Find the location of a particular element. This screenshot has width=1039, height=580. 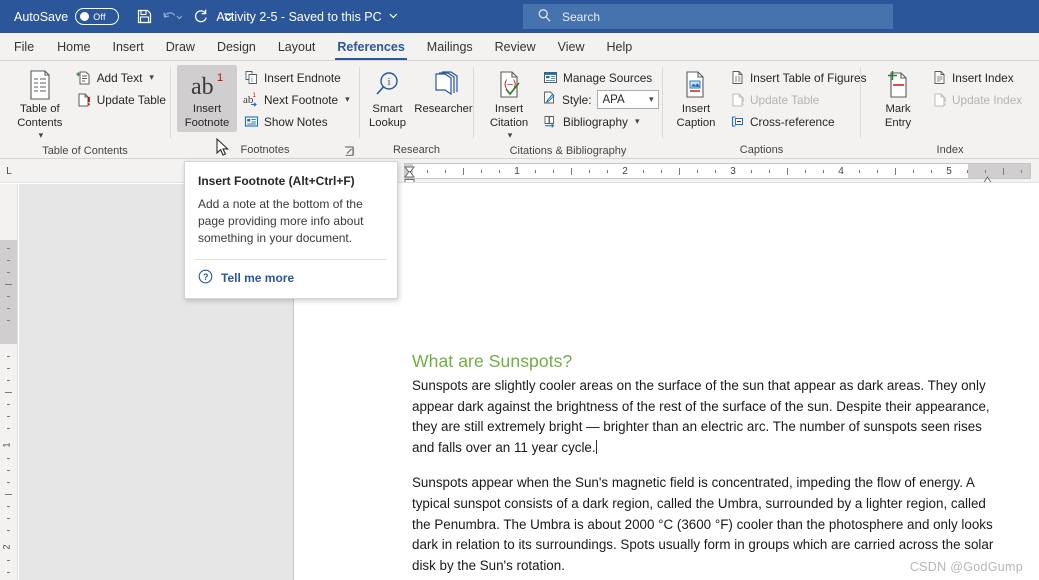

tab-help: Help is located at coordinates (620, 46).